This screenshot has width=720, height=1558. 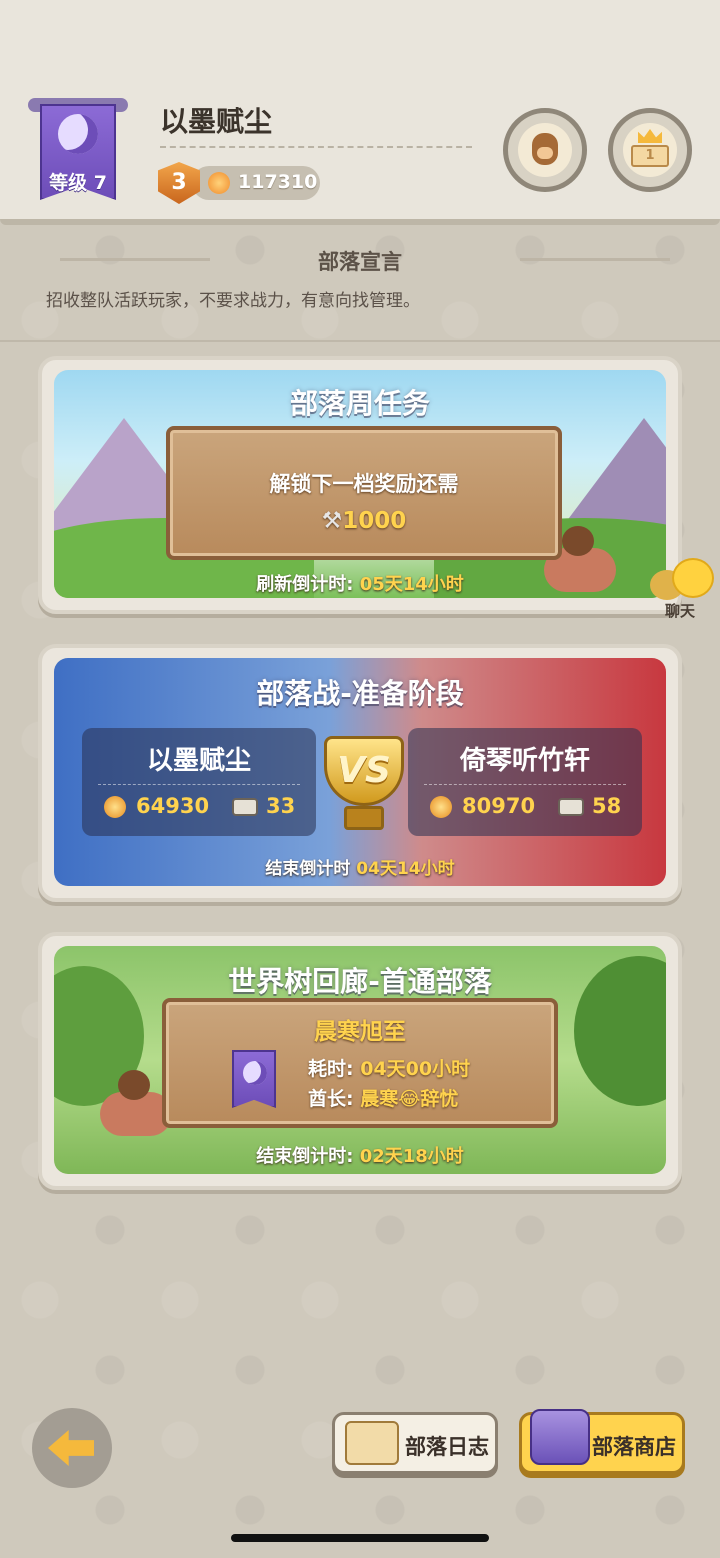 I want to click on smiley-icon, so click(x=693, y=578).